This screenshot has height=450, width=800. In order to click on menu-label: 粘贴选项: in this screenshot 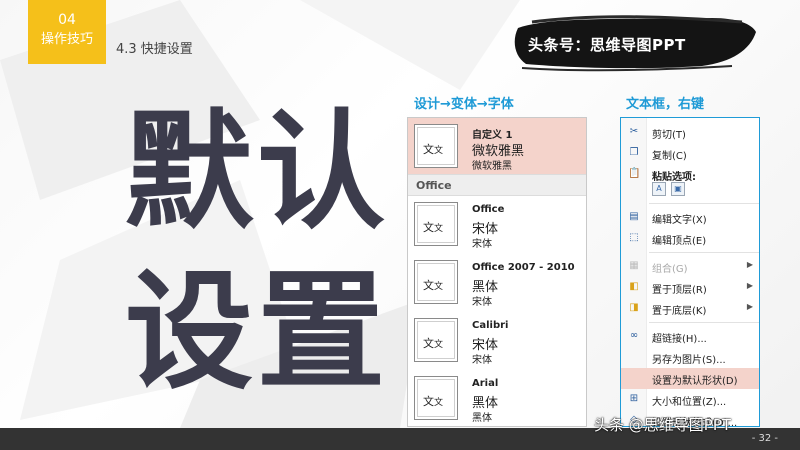, I will do `click(674, 177)`.